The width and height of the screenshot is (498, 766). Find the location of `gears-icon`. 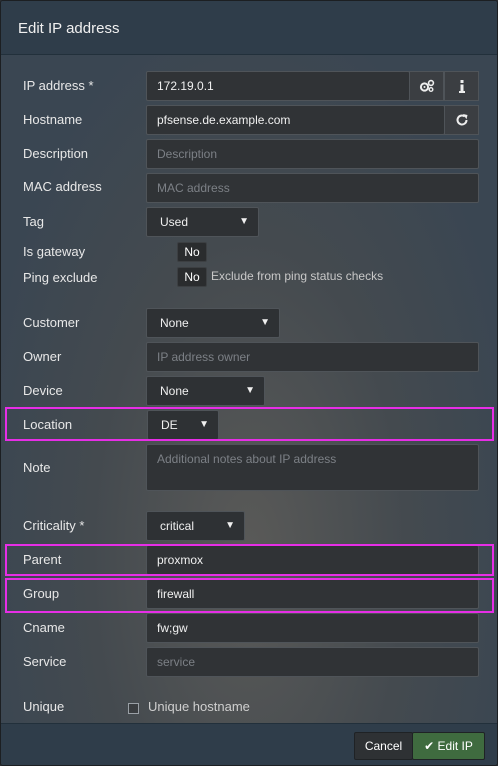

gears-icon is located at coordinates (426, 85).